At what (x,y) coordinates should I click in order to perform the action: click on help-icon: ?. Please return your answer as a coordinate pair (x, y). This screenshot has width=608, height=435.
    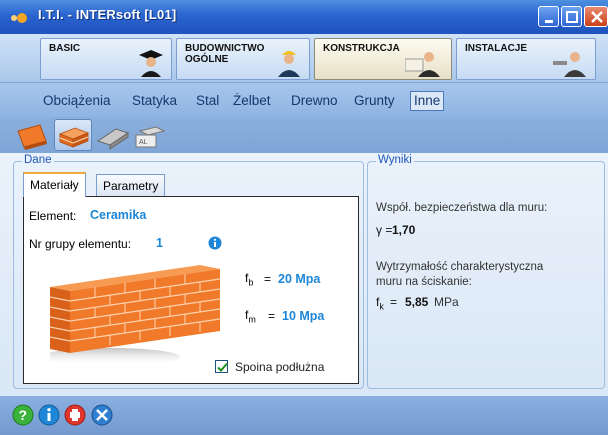
    Looking at the image, I should click on (23, 415).